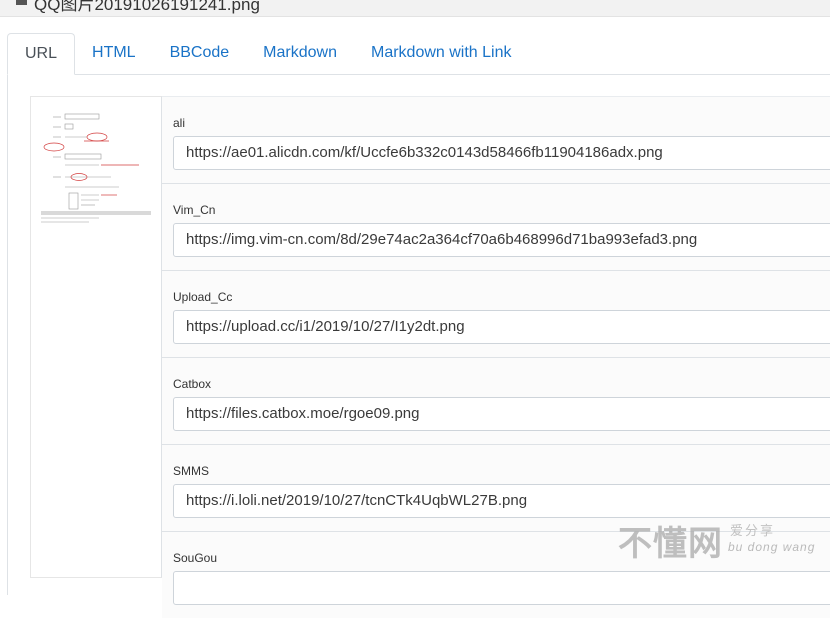 The width and height of the screenshot is (830, 618). Describe the element at coordinates (192, 384) in the screenshot. I see `host-label: Catbox` at that location.